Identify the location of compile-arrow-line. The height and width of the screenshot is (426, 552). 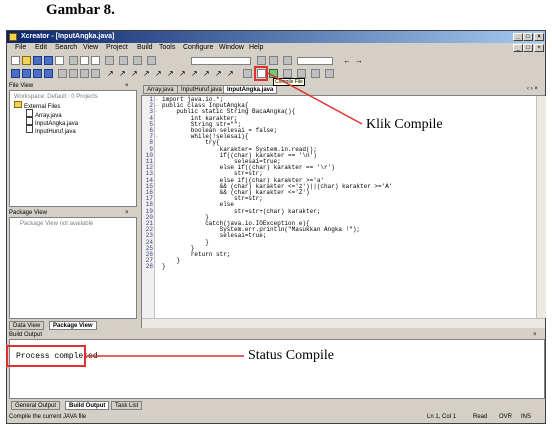
(315, 98).